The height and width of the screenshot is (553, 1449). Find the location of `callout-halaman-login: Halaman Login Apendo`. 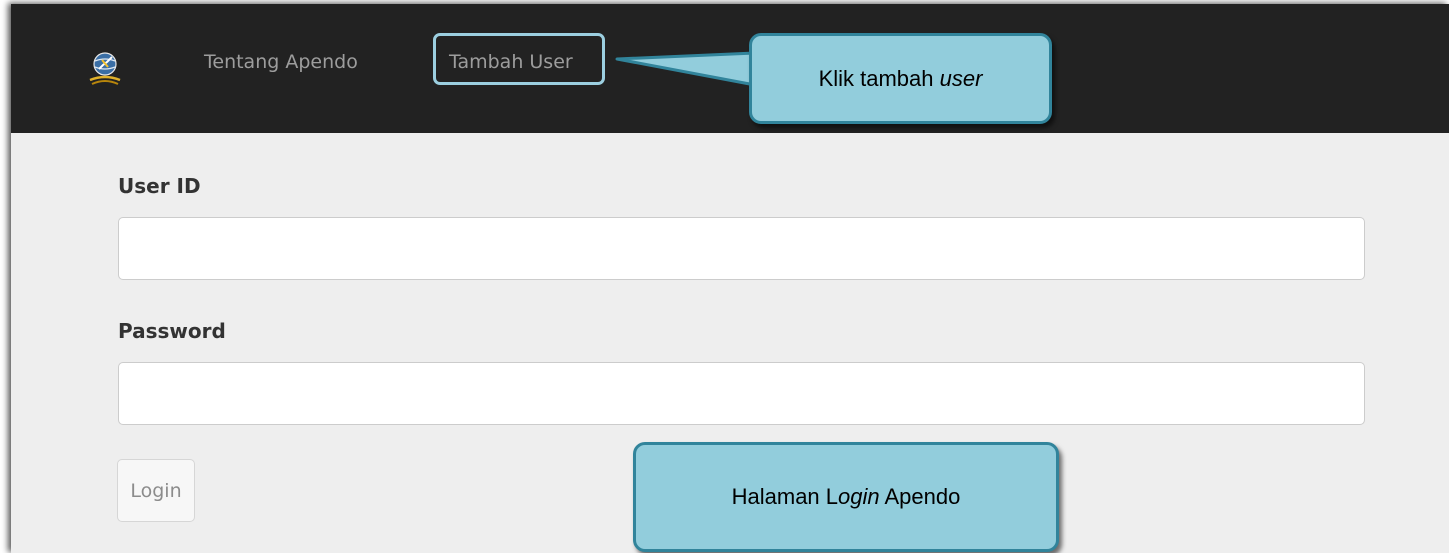

callout-halaman-login: Halaman Login Apendo is located at coordinates (846, 497).